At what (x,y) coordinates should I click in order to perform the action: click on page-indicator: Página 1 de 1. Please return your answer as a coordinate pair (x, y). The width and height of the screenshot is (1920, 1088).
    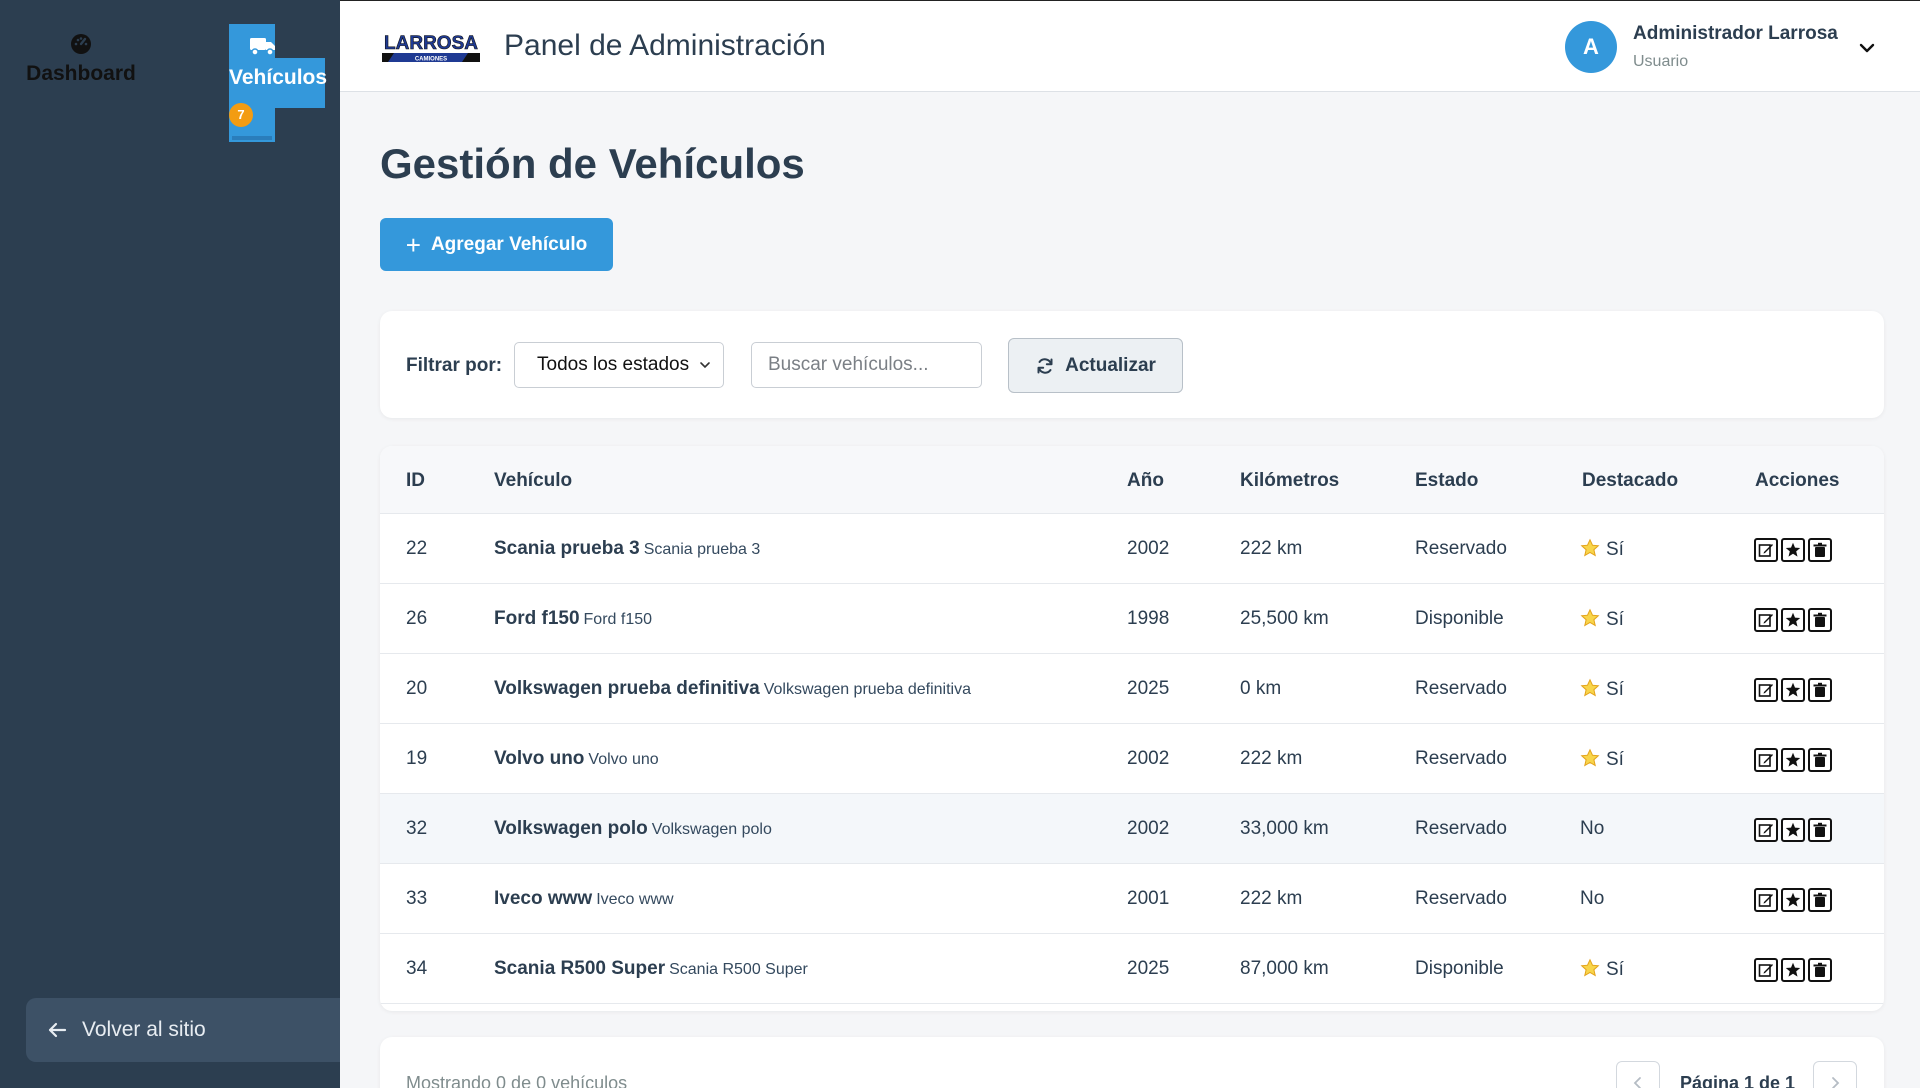
    Looking at the image, I should click on (1738, 1080).